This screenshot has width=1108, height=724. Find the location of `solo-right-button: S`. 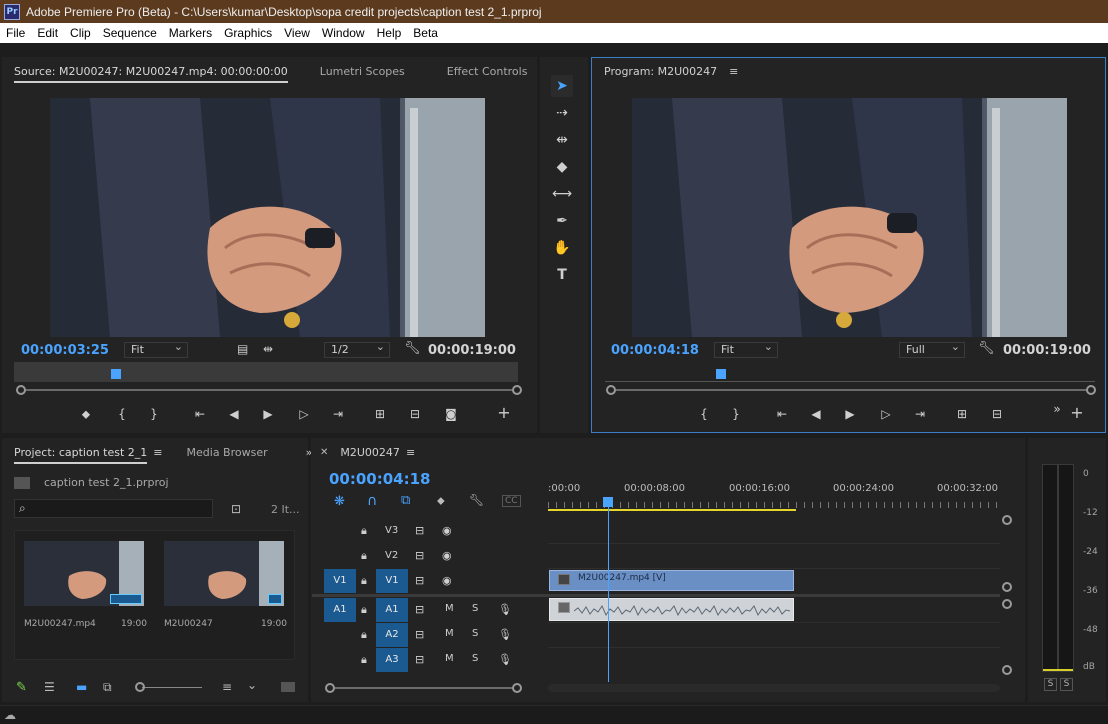

solo-right-button: S is located at coordinates (1066, 684).